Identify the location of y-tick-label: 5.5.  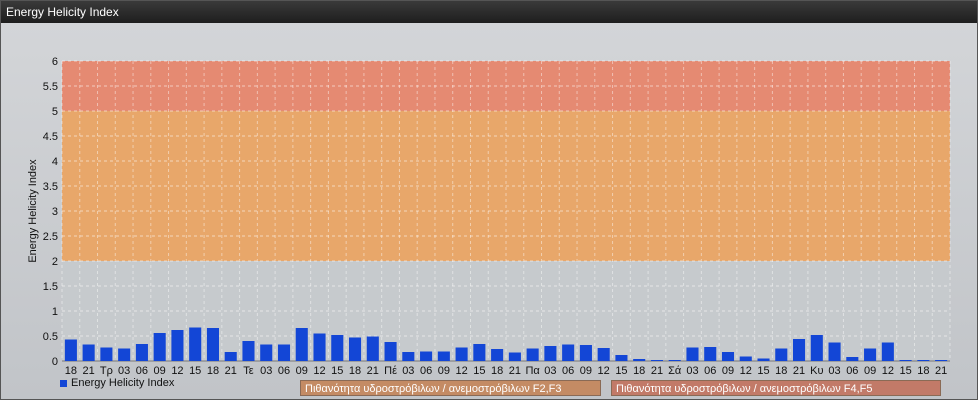
(50, 87).